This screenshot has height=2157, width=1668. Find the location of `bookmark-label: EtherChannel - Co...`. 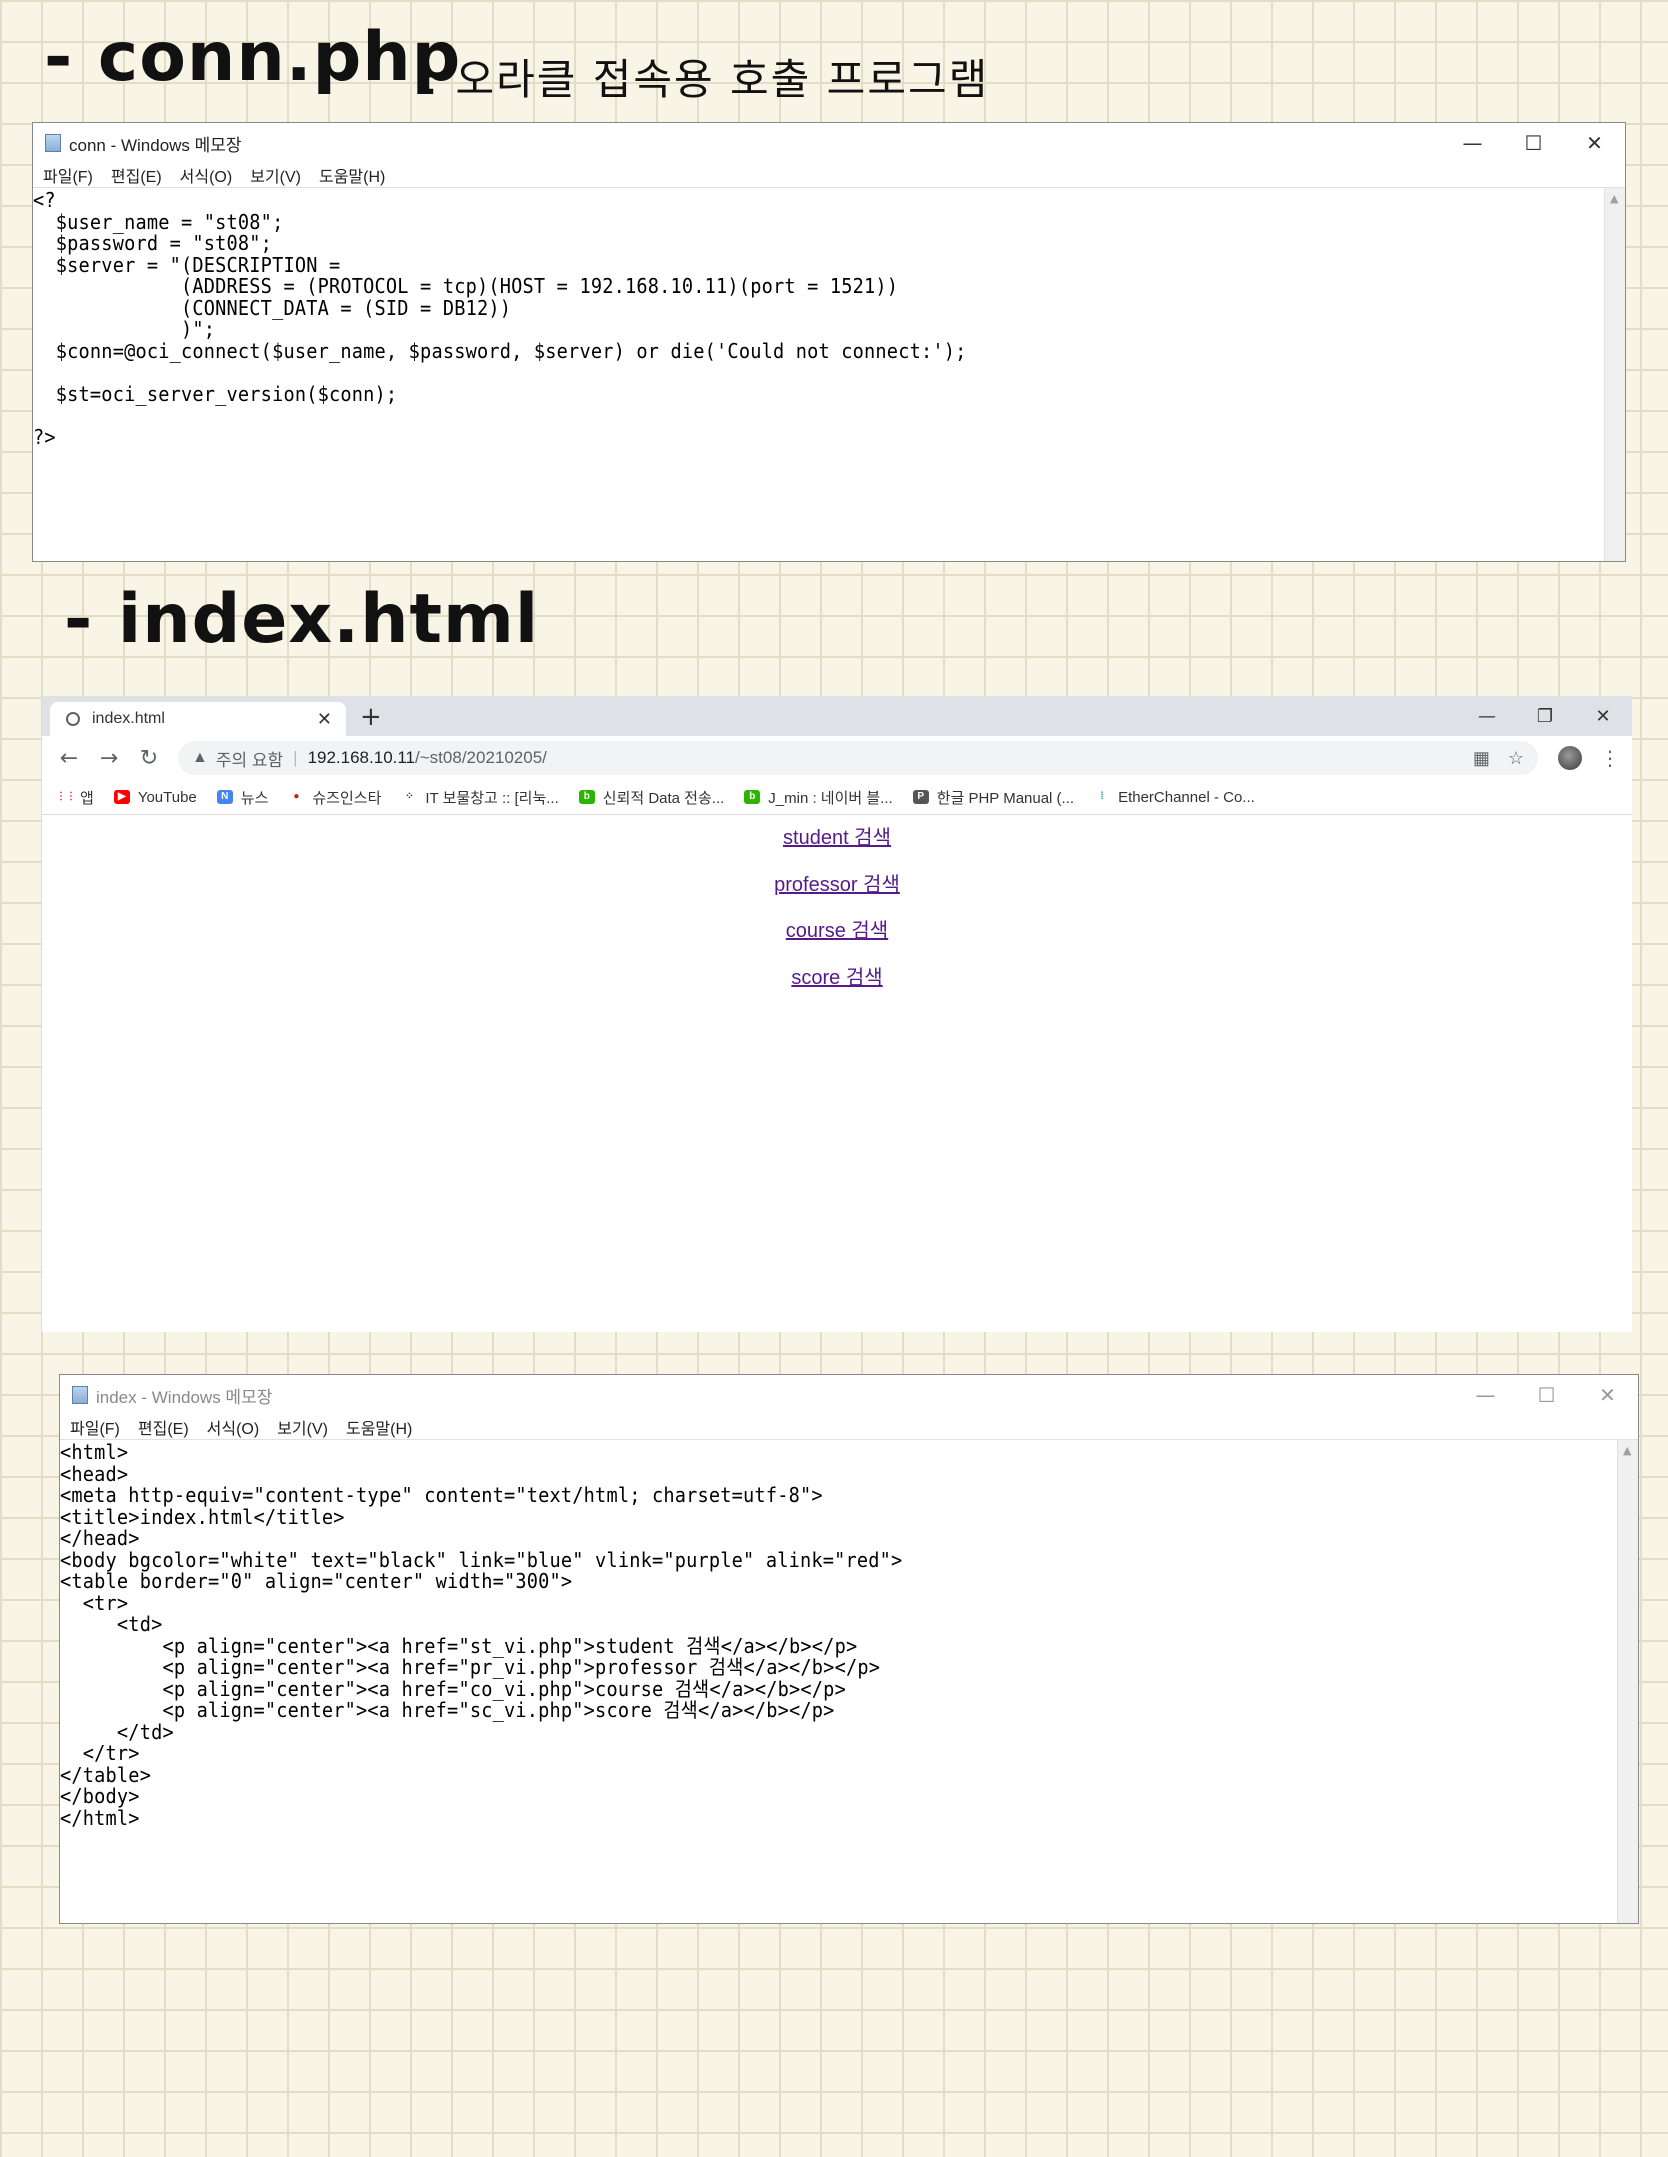

bookmark-label: EtherChannel - Co... is located at coordinates (1186, 797).